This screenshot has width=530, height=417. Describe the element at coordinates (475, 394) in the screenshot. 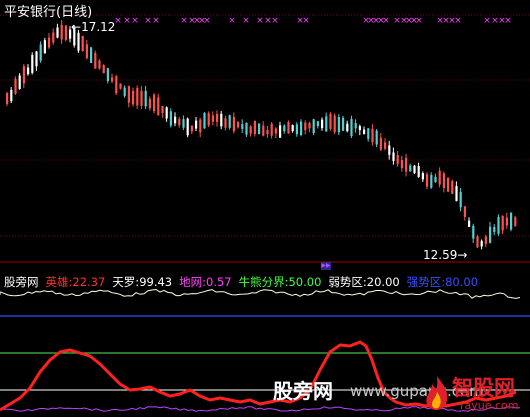

I see `site-logo: 智股网 rayue.com` at that location.